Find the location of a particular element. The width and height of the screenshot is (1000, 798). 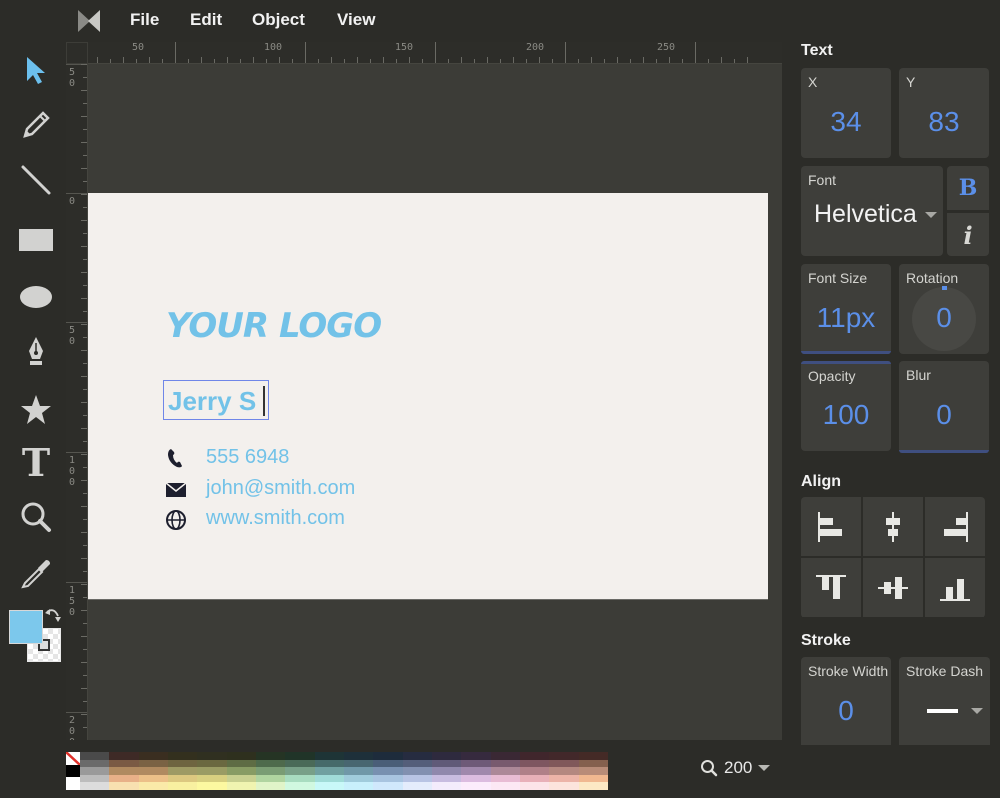

font-size-field: Font Size 11px is located at coordinates (846, 309).